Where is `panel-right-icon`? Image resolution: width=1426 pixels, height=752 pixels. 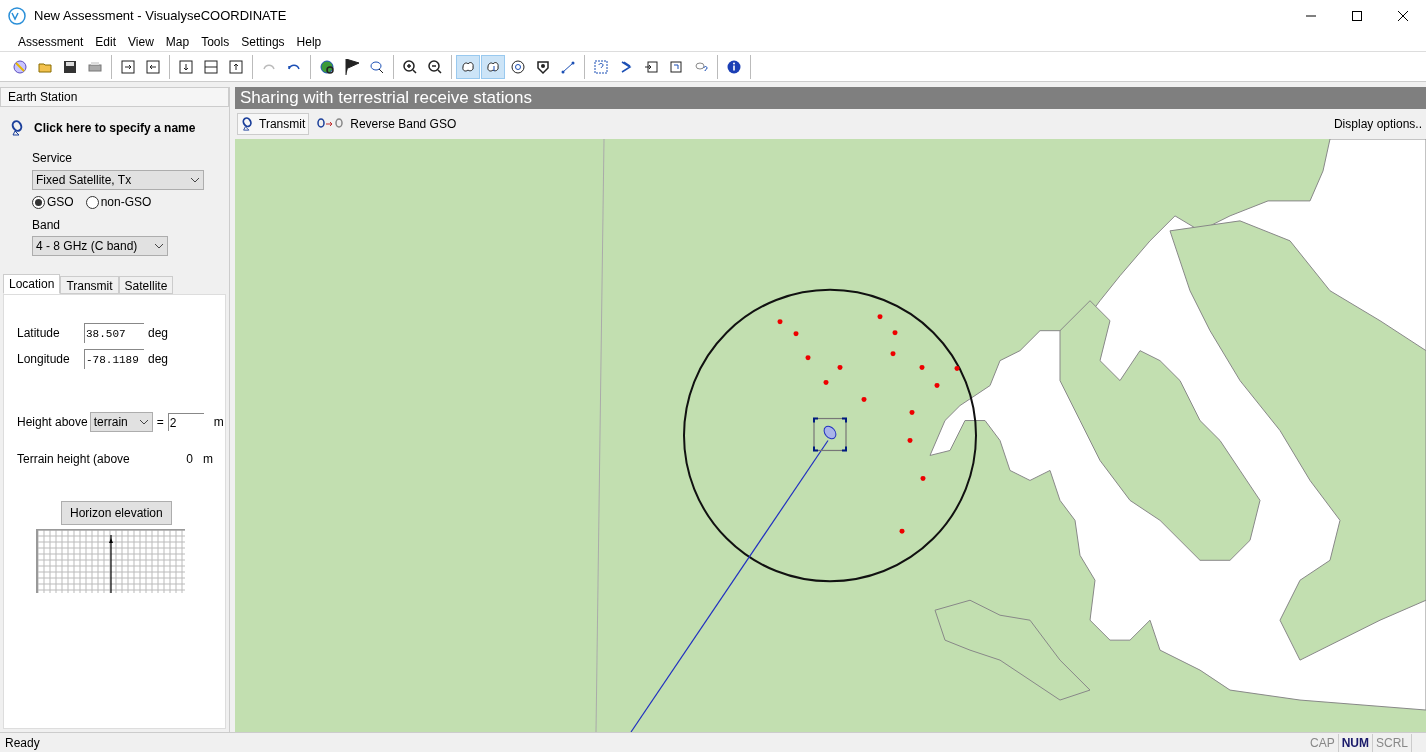
panel-right-icon is located at coordinates (128, 66).